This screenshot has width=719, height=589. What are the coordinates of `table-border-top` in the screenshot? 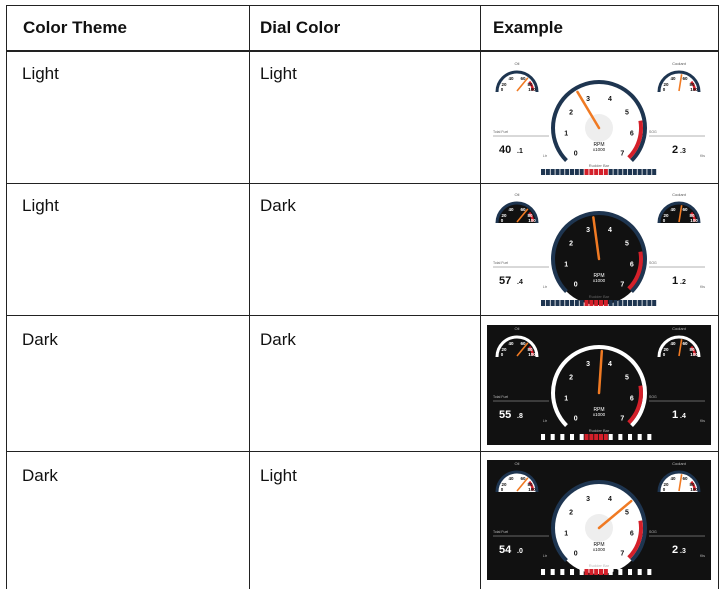 It's located at (362, 5).